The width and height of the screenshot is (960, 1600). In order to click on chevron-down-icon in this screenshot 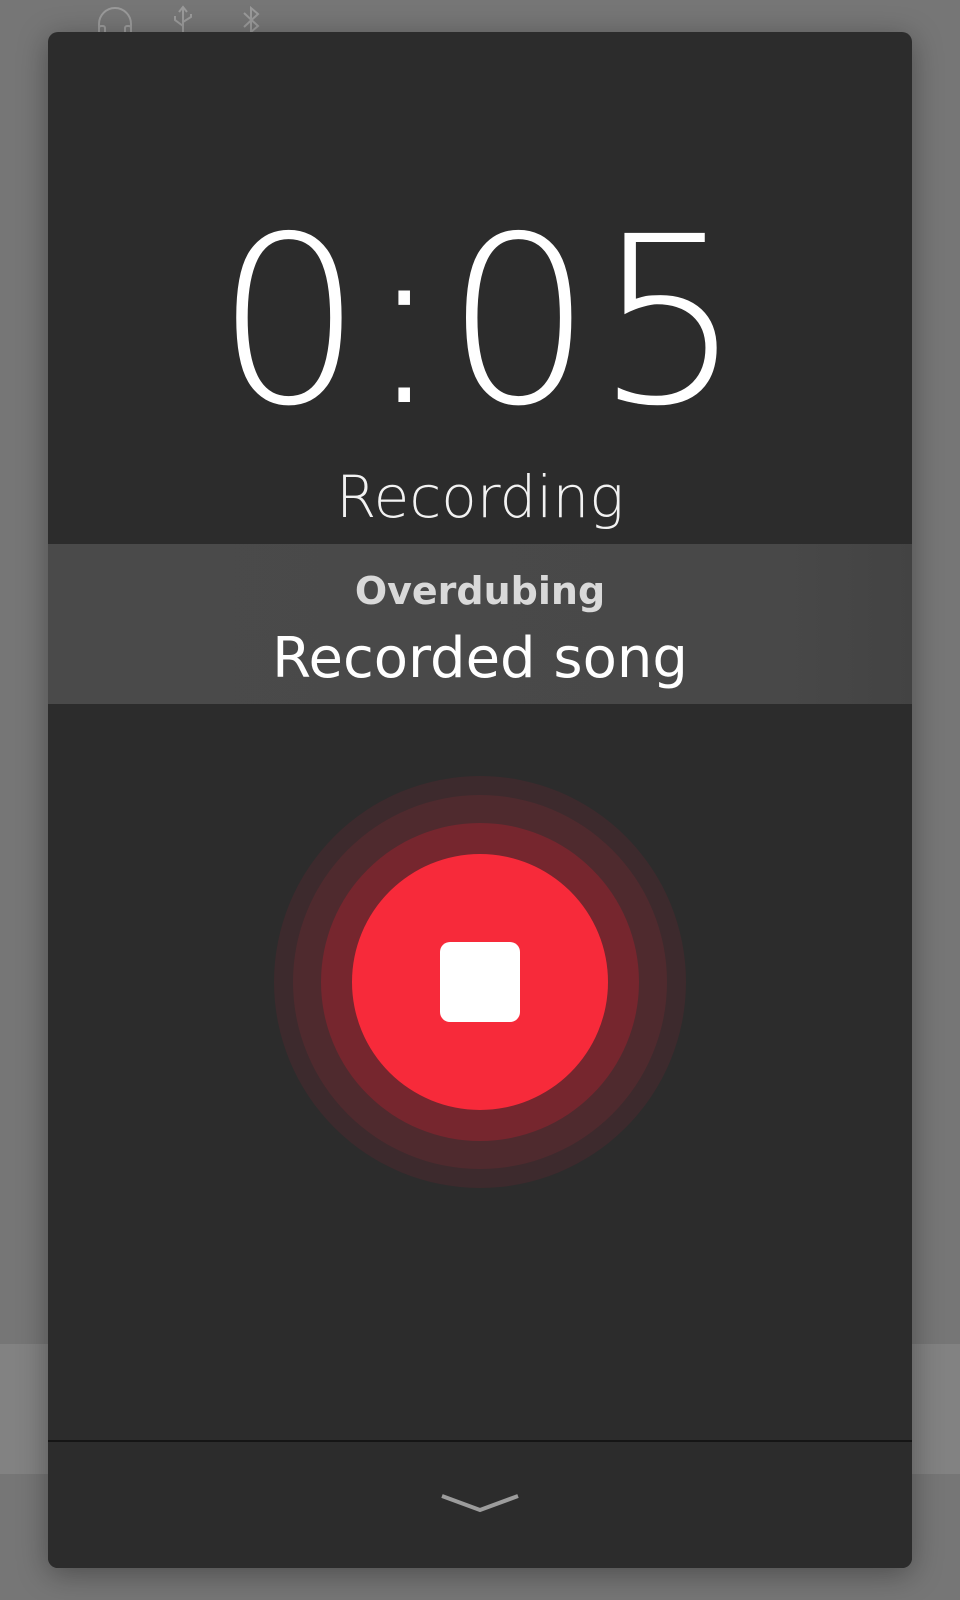, I will do `click(480, 1503)`.